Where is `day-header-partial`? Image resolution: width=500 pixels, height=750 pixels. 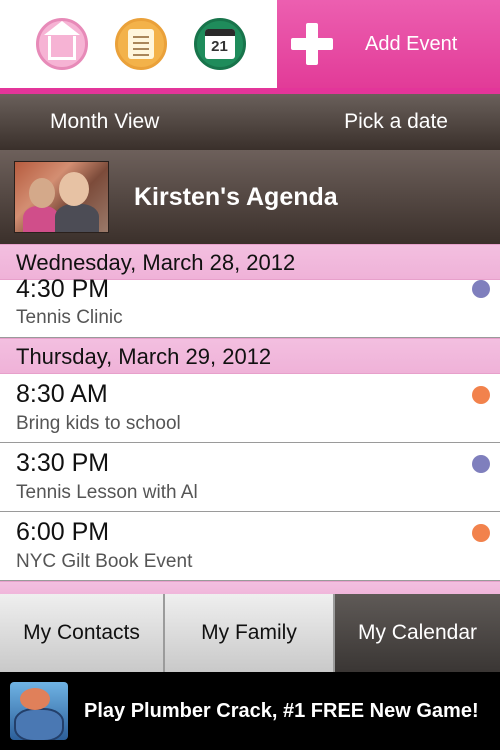
day-header-partial is located at coordinates (250, 587).